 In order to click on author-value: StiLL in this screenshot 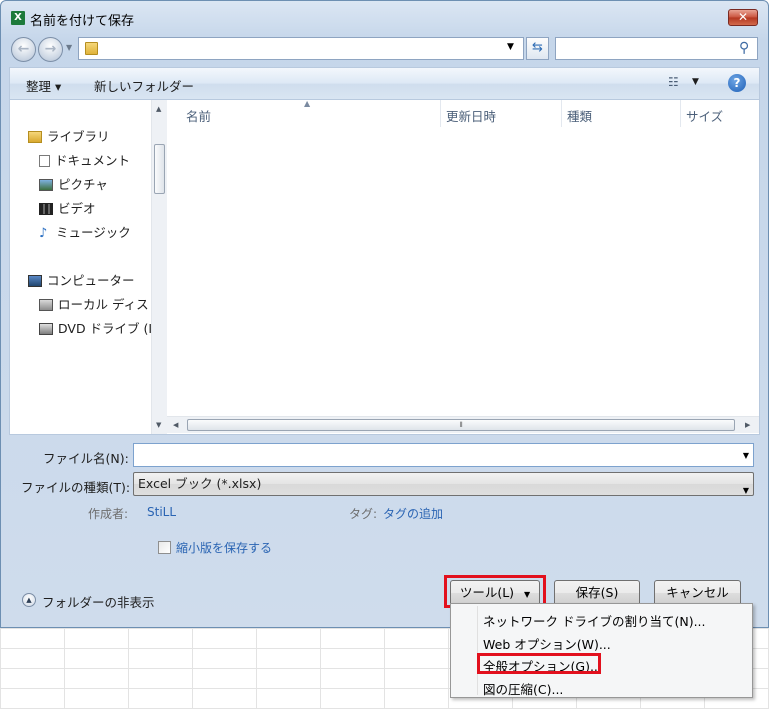, I will do `click(161, 512)`.